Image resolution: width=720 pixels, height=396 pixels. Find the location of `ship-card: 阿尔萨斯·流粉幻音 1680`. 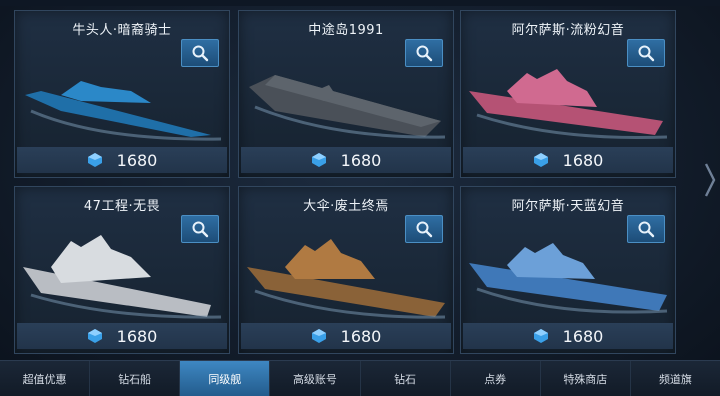

ship-card: 阿尔萨斯·流粉幻音 1680 is located at coordinates (568, 94).